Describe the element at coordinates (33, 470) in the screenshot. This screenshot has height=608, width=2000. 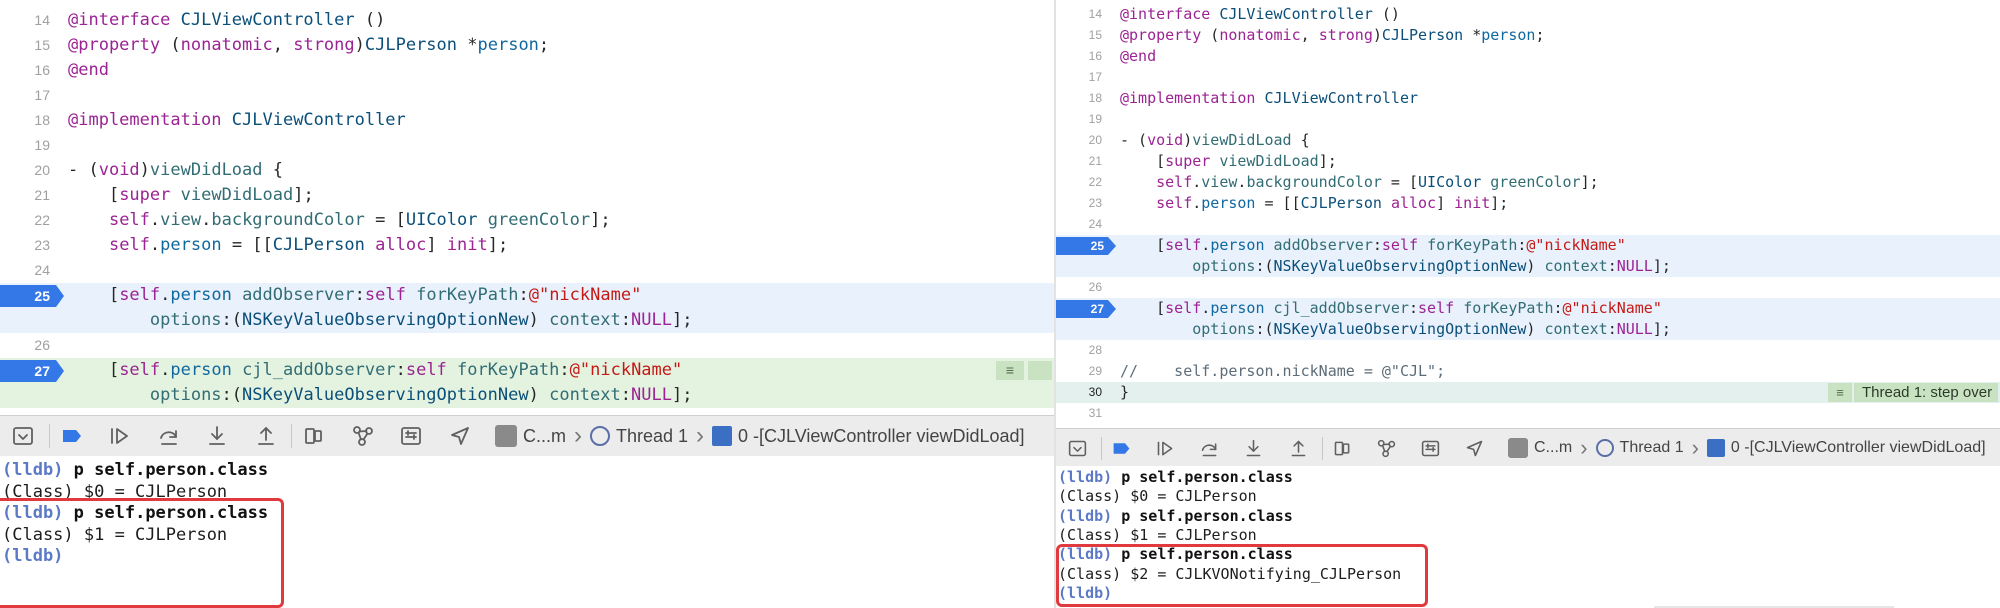
I see `lldb-prompt: (lldb)` at that location.